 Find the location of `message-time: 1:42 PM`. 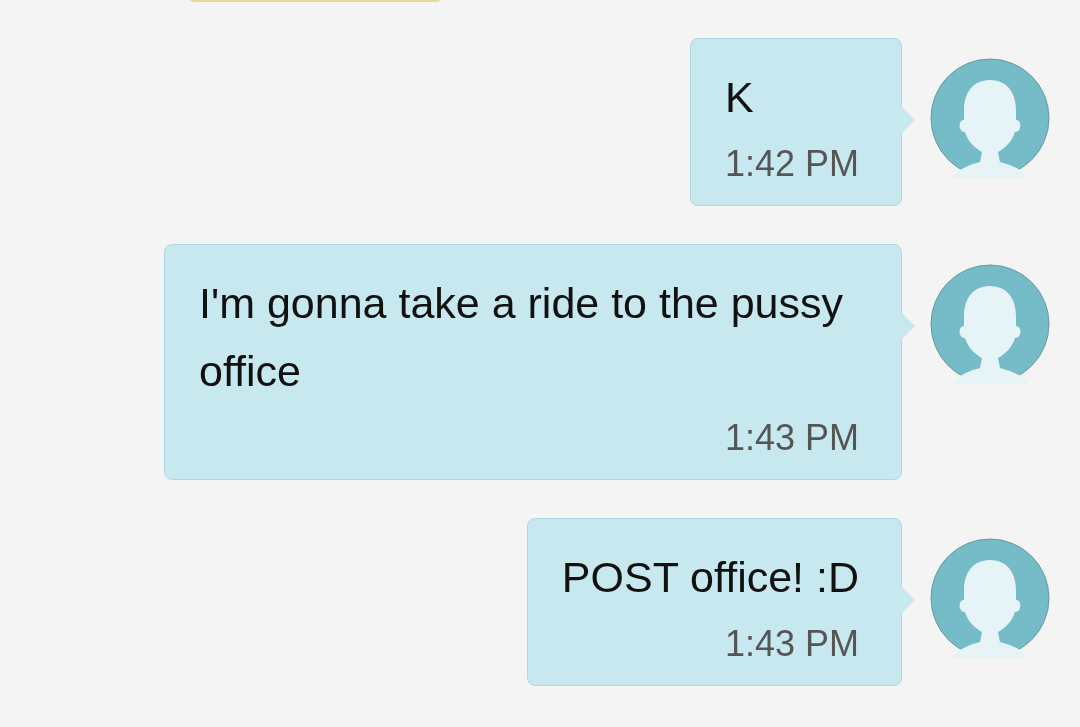

message-time: 1:42 PM is located at coordinates (791, 164).